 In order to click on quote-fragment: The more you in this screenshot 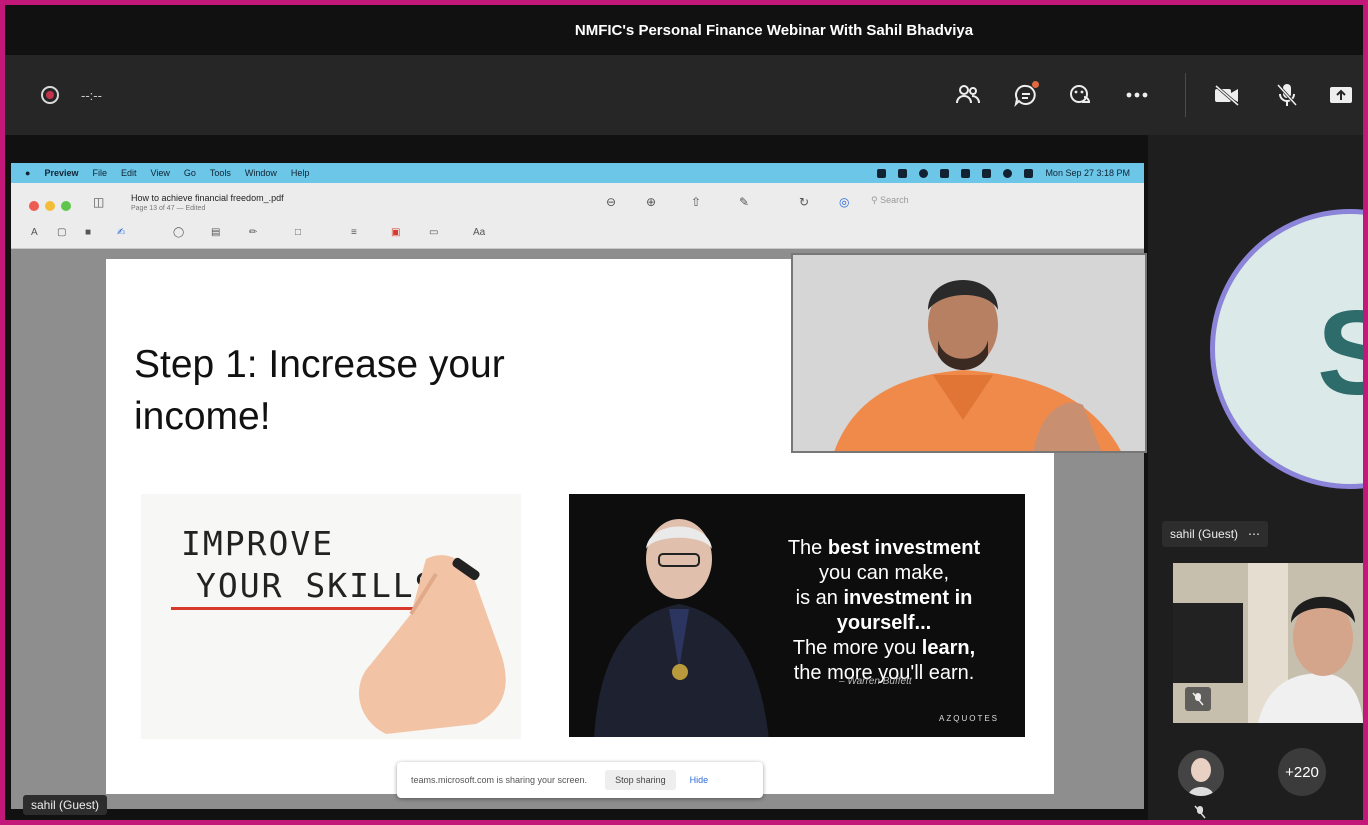, I will do `click(857, 648)`.